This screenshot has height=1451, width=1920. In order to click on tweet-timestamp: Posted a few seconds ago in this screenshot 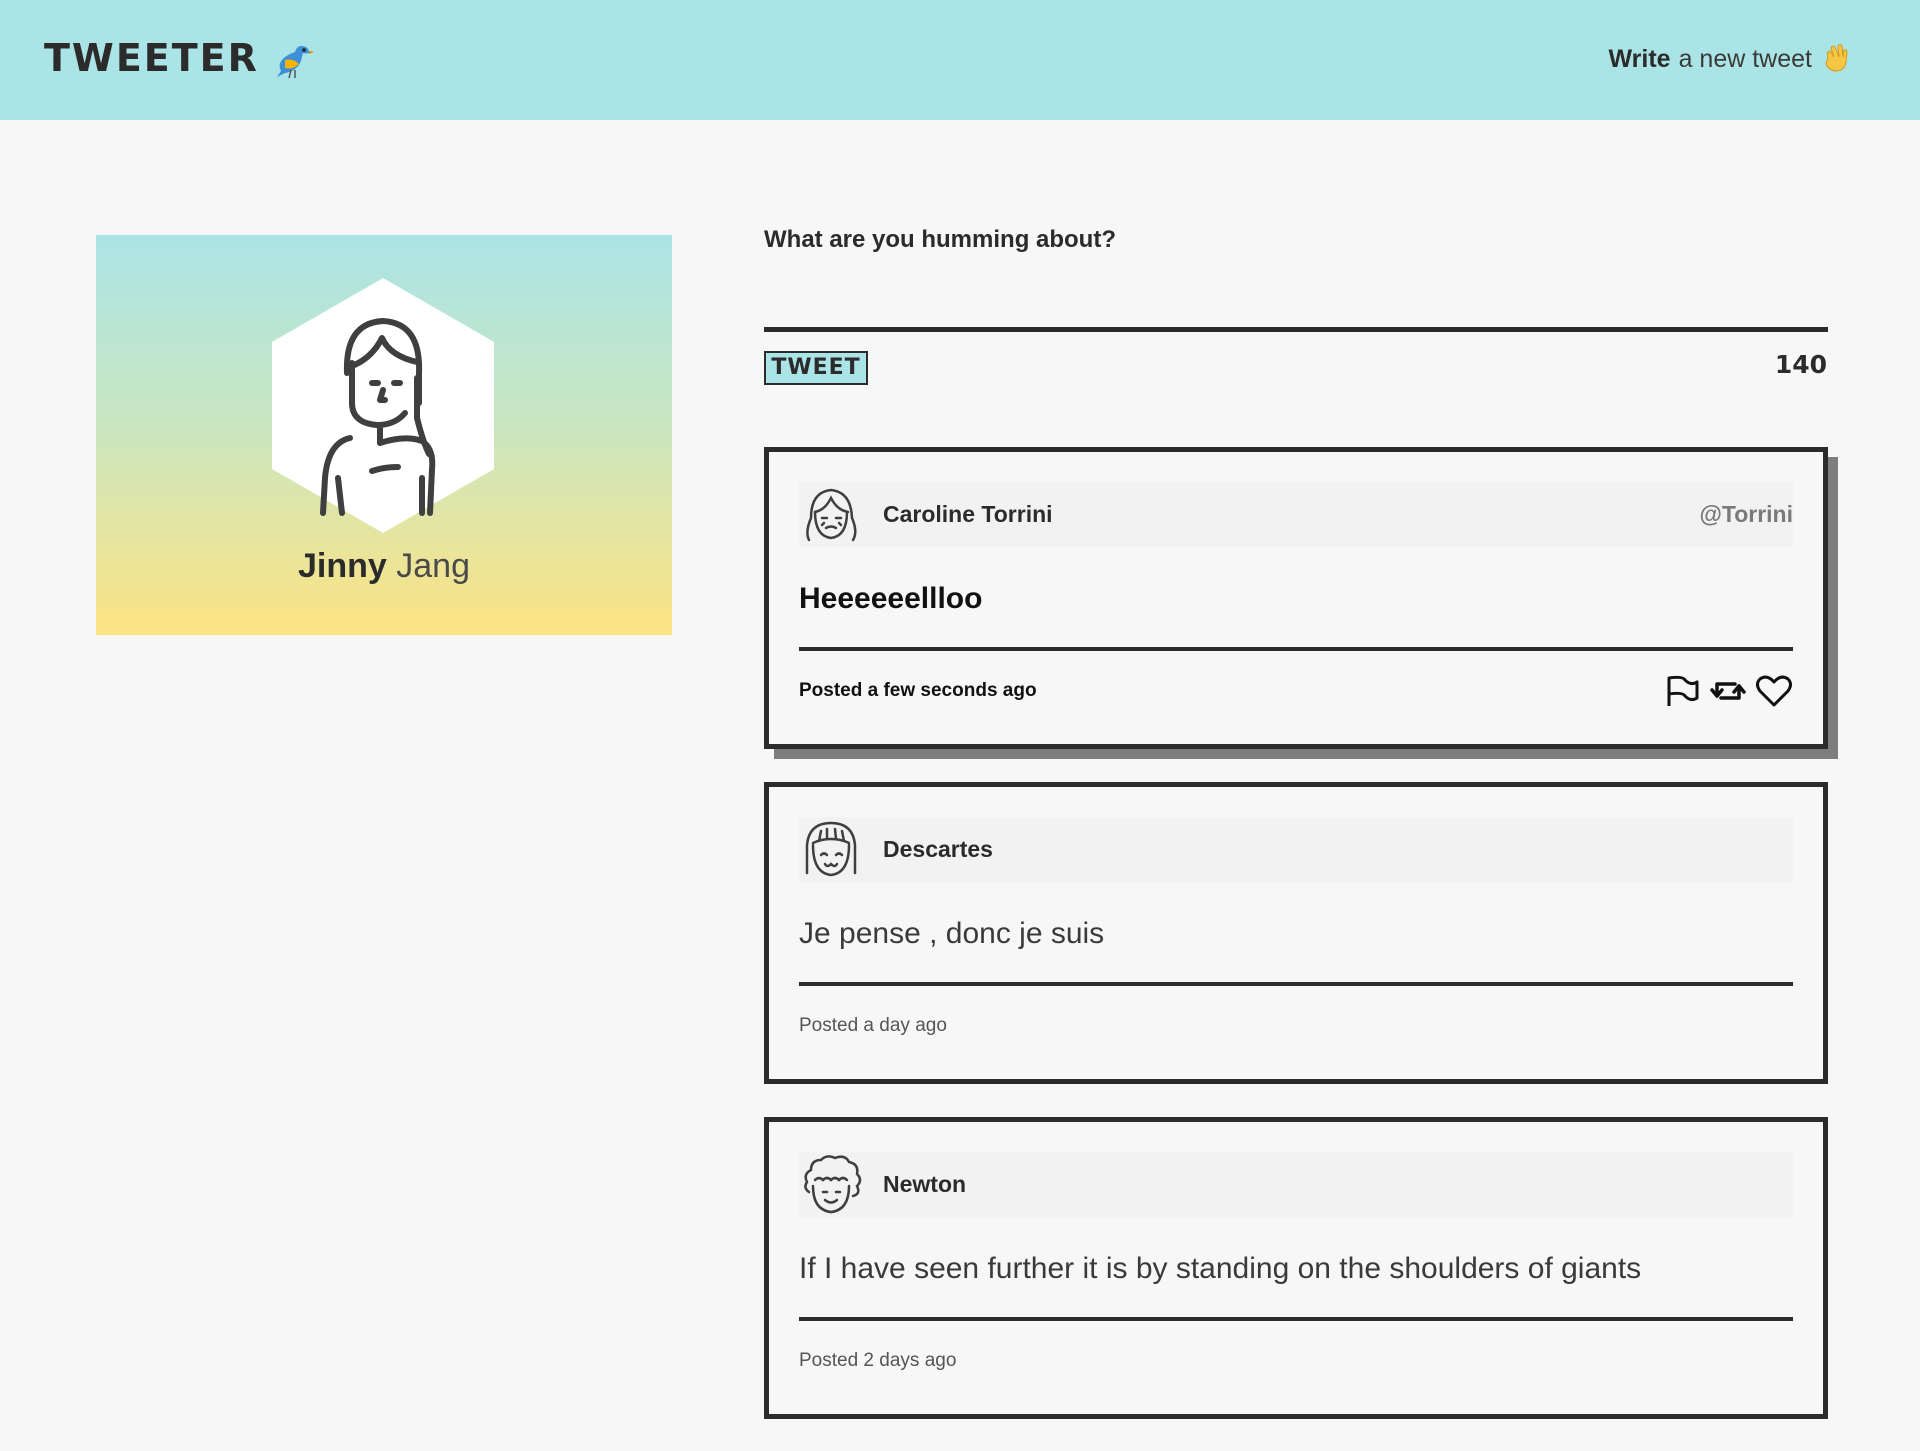, I will do `click(918, 690)`.